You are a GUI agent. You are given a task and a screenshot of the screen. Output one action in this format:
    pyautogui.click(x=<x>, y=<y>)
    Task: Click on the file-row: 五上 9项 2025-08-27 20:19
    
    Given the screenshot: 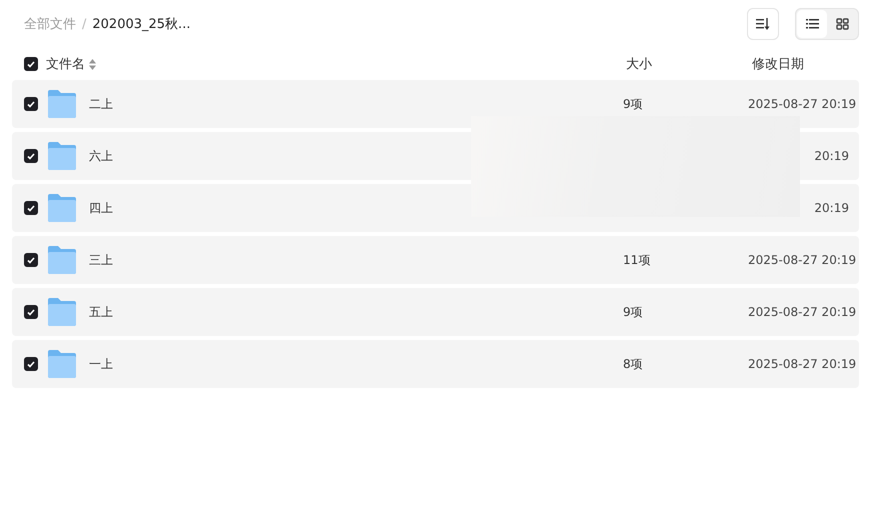 What is the action you would take?
    pyautogui.click(x=435, y=312)
    